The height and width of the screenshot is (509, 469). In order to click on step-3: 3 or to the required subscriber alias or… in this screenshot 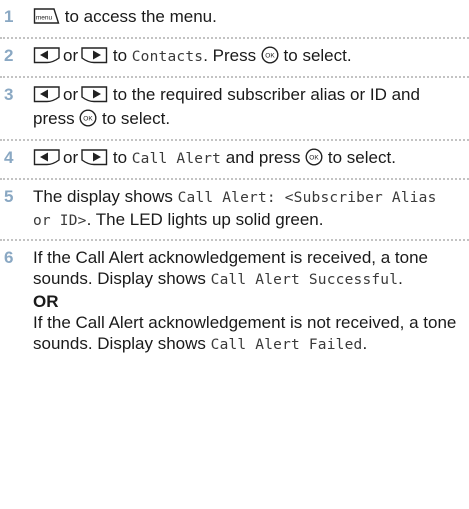, I will do `click(234, 109)`.